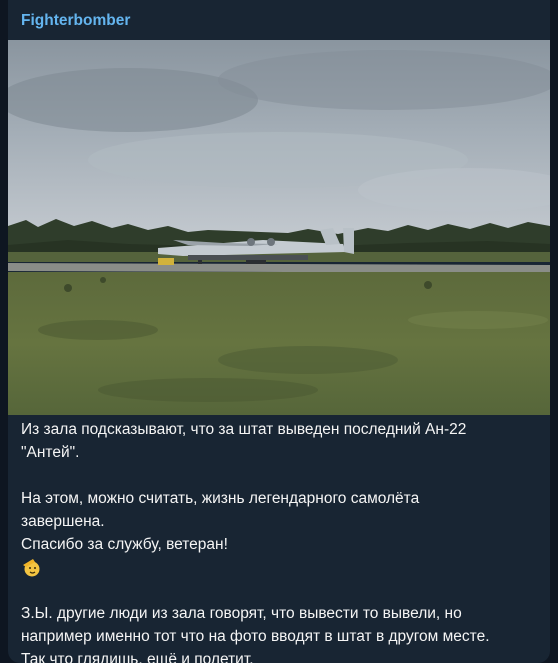 The image size is (558, 663). What do you see at coordinates (281, 567) in the screenshot?
I see `emoji-line` at bounding box center [281, 567].